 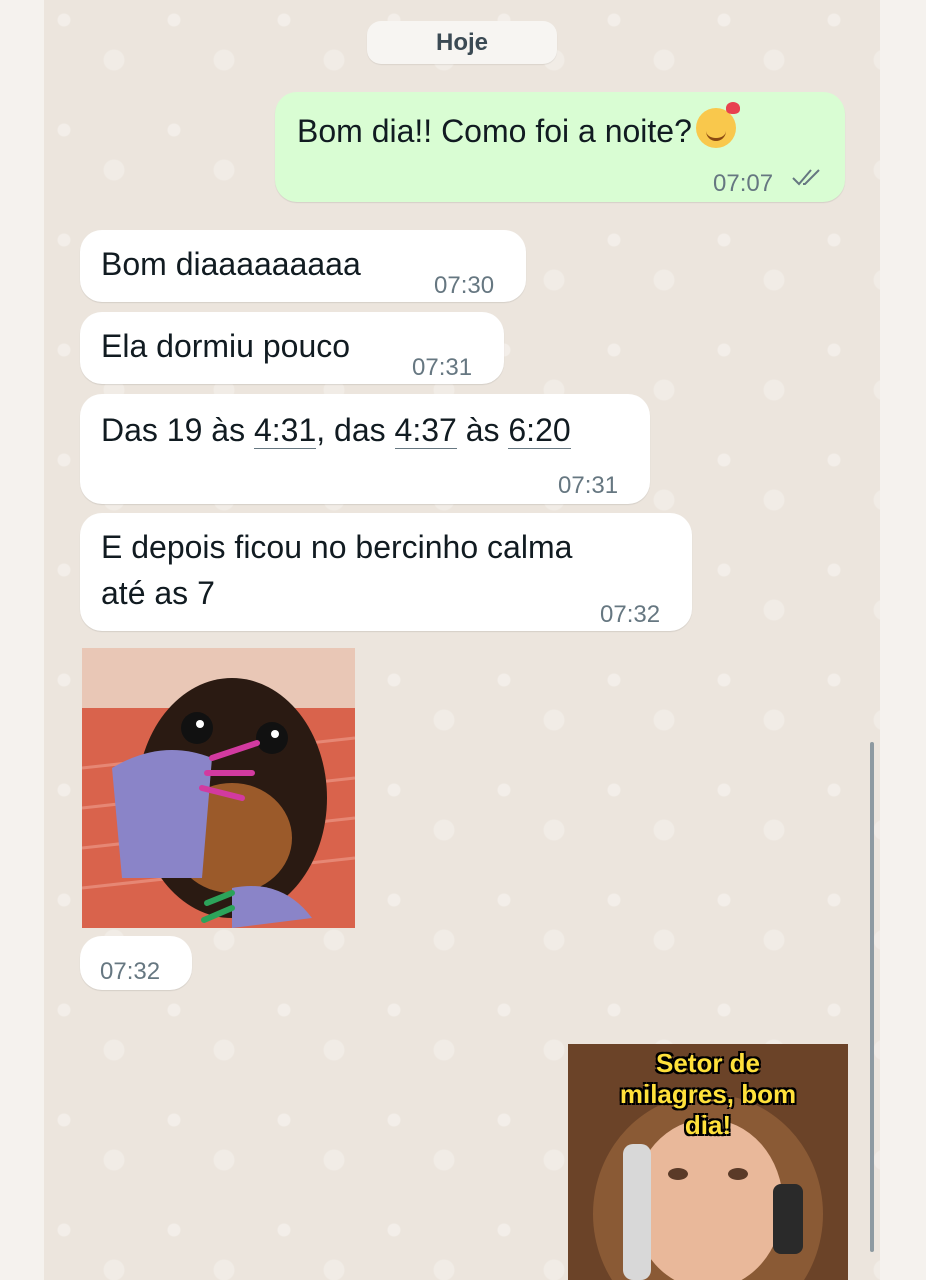 I want to click on time-link: 4:31, so click(x=285, y=430).